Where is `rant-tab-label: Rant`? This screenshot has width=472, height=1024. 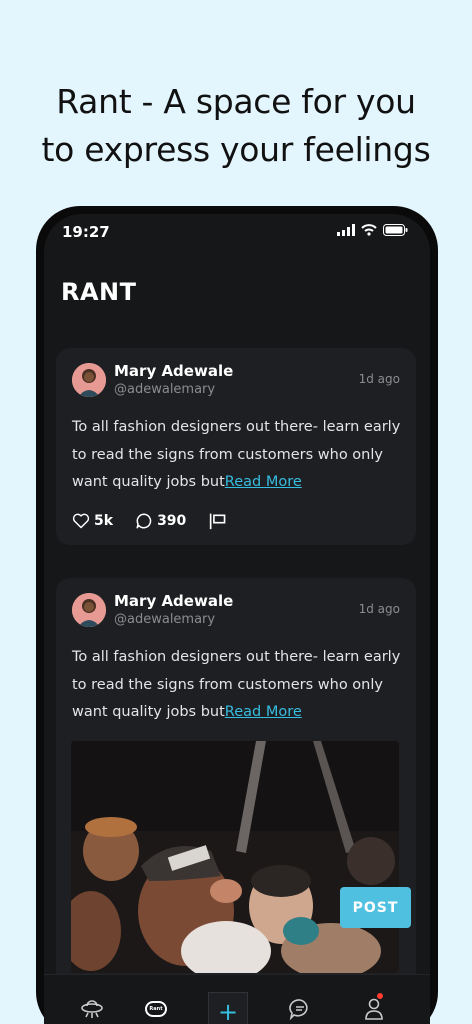 rant-tab-label: Rant is located at coordinates (156, 1009).